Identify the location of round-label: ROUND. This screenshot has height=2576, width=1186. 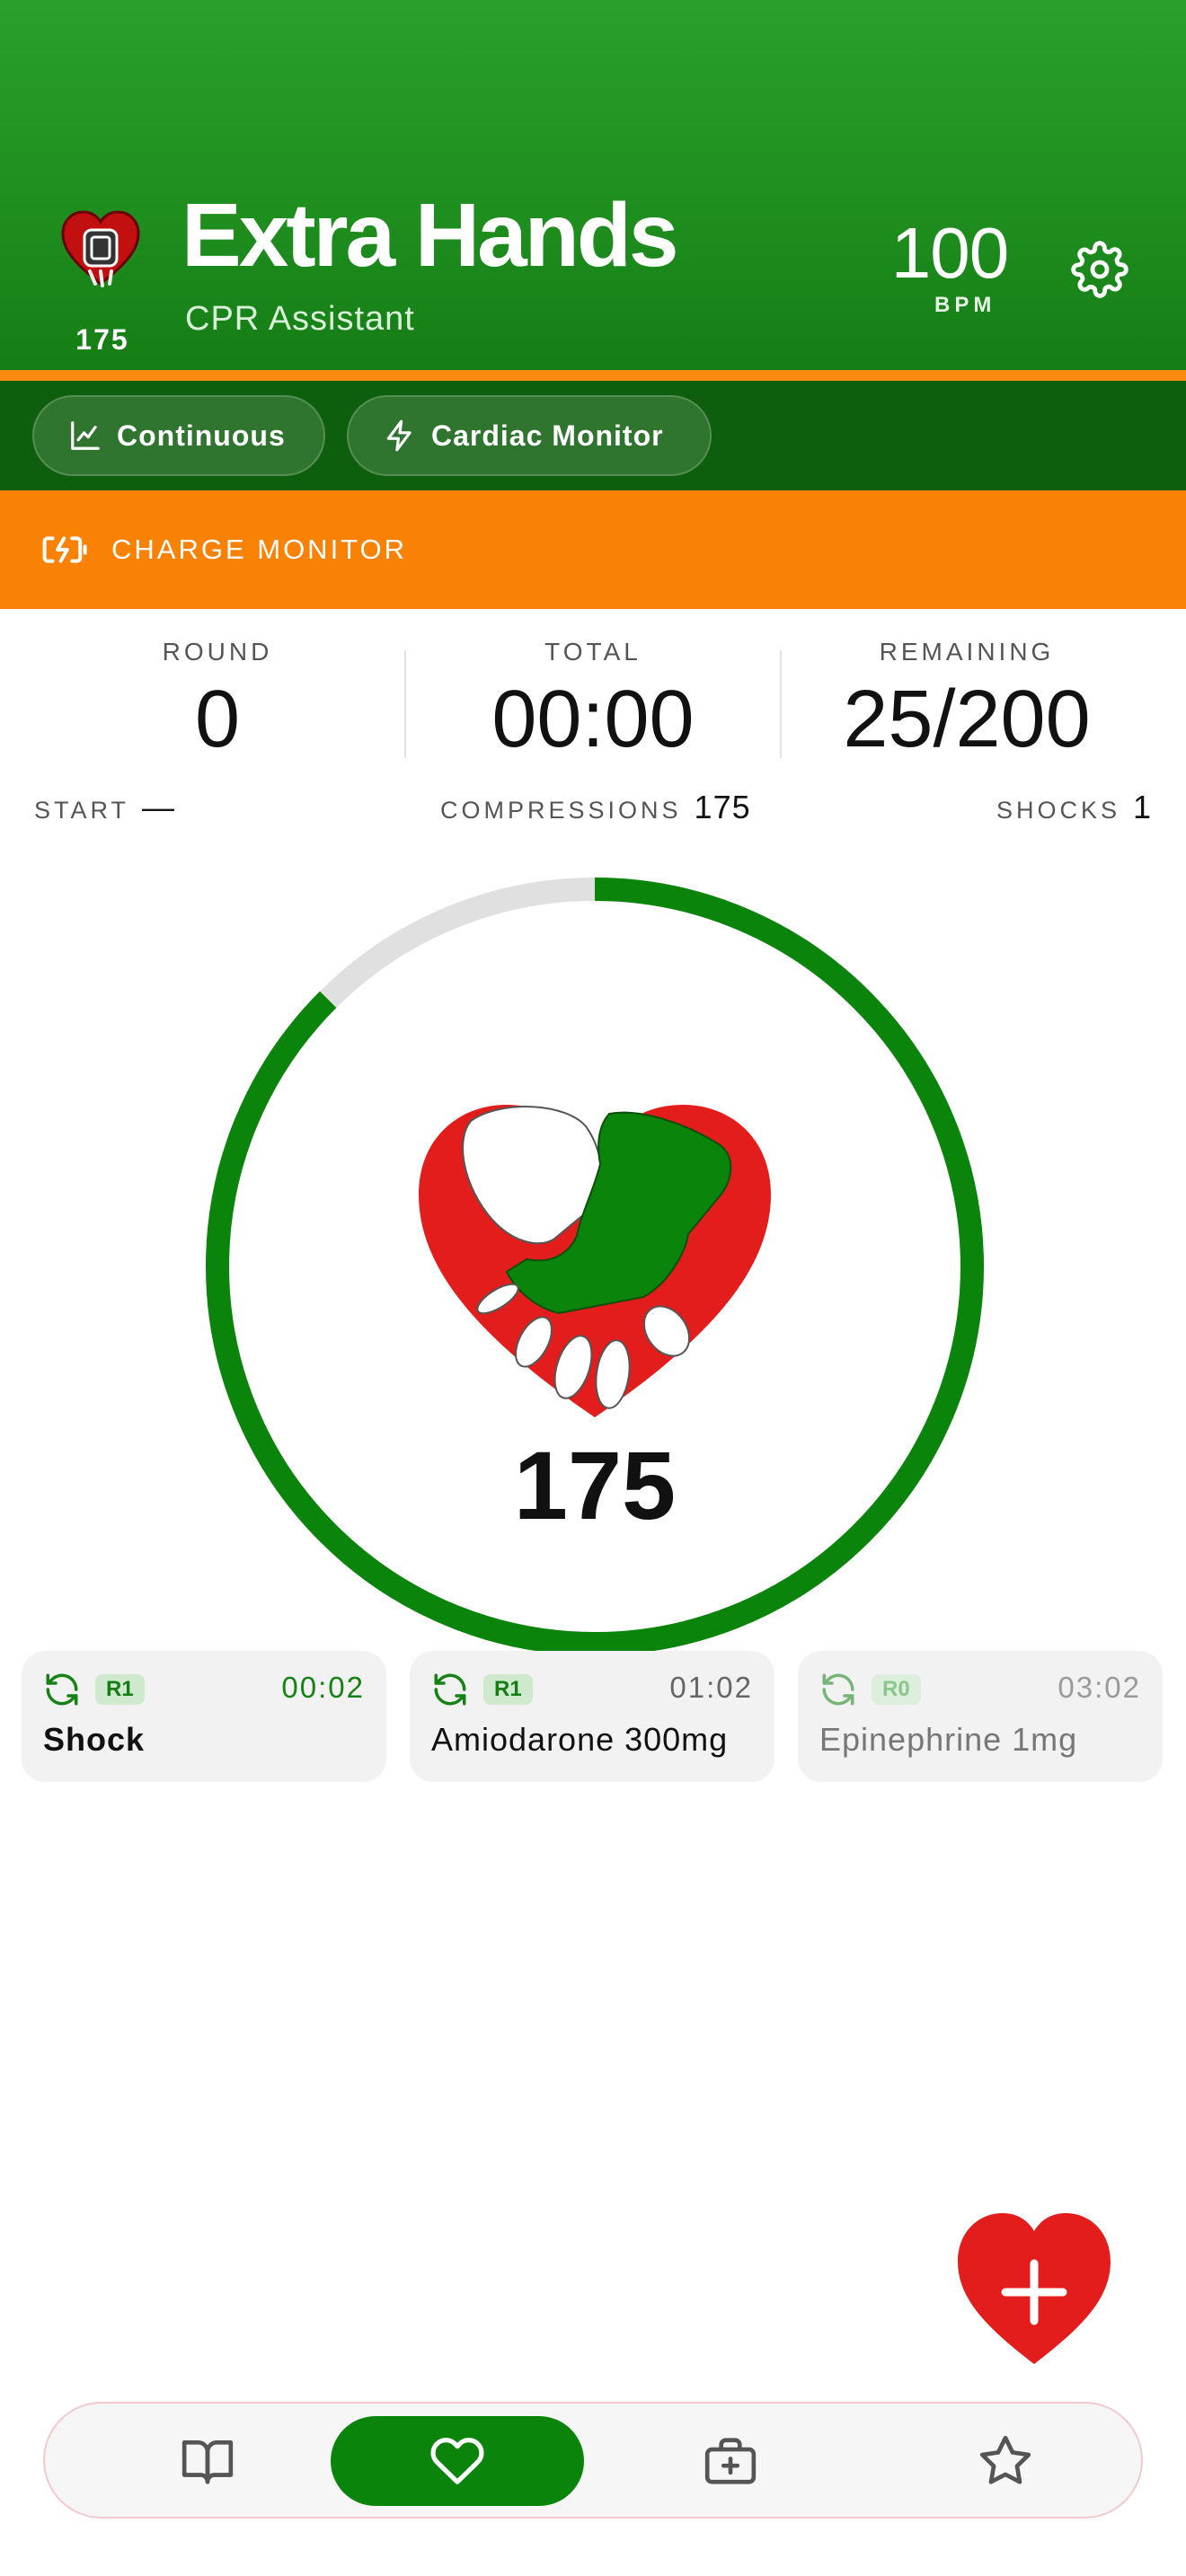
(217, 652).